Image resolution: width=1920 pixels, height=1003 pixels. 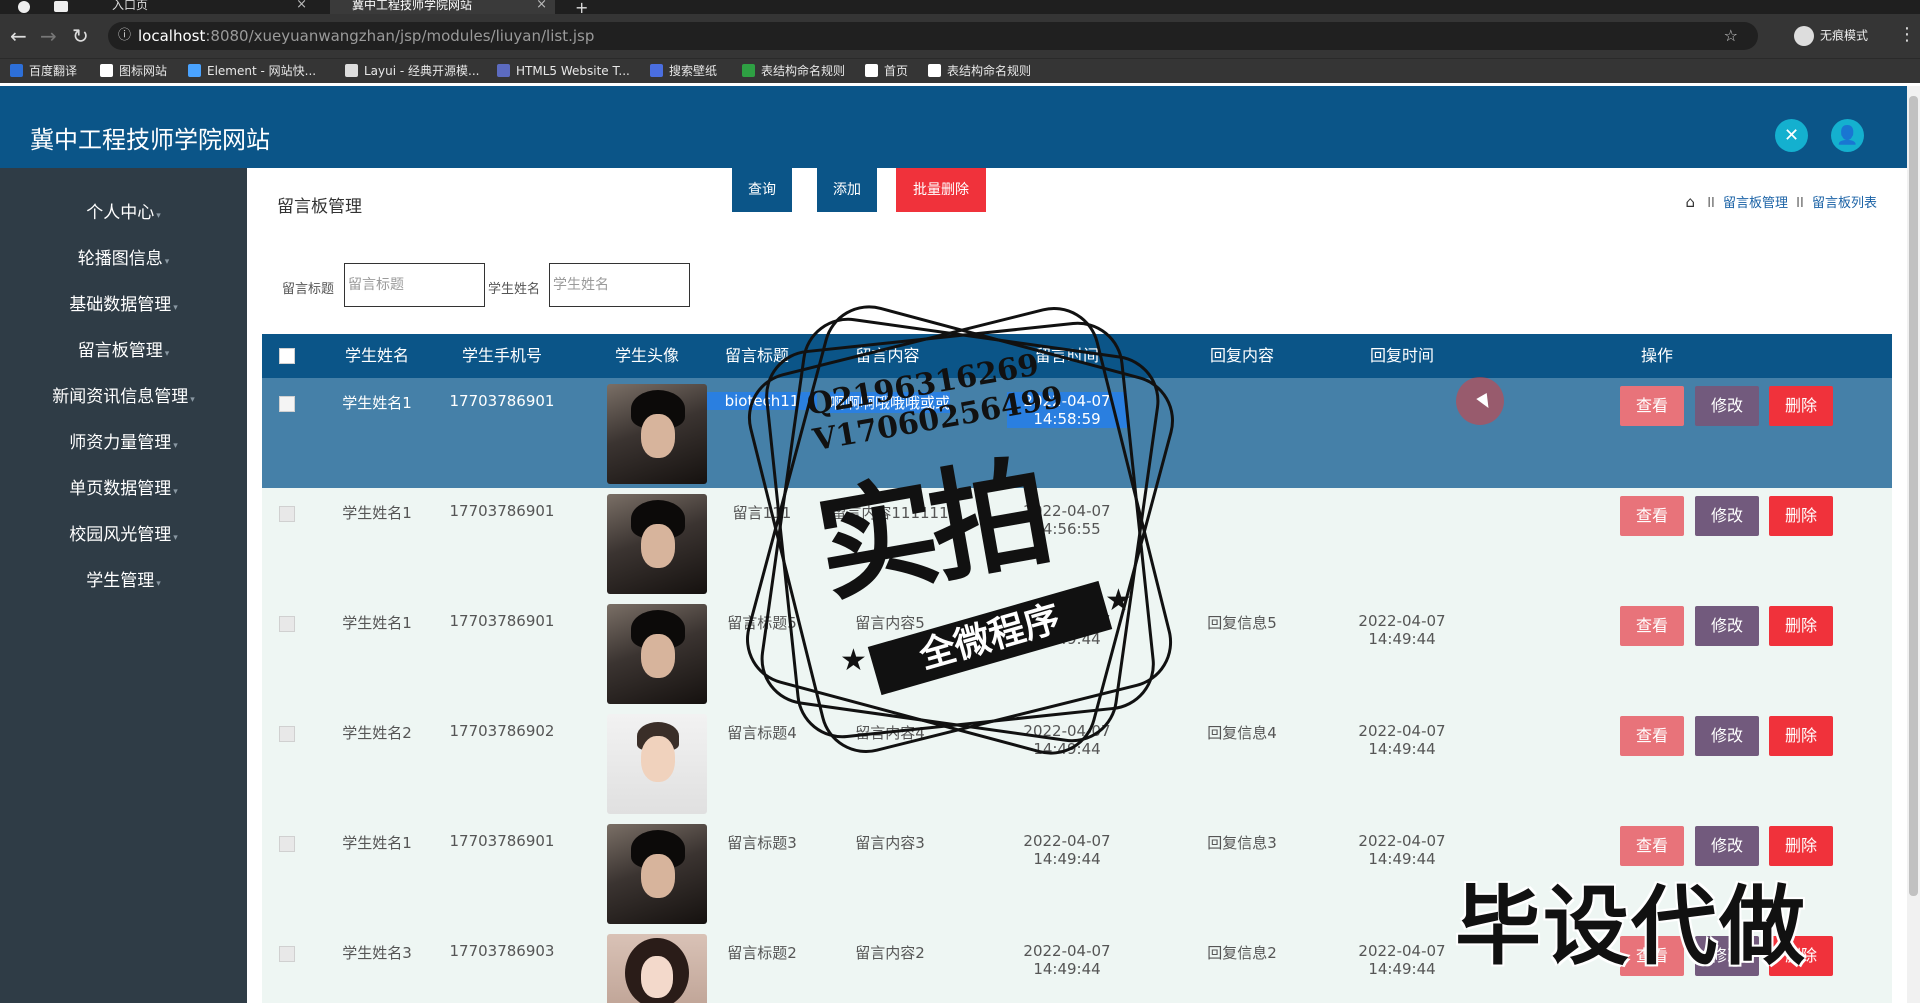 I want to click on scrollbar-thumb, so click(x=1913, y=496).